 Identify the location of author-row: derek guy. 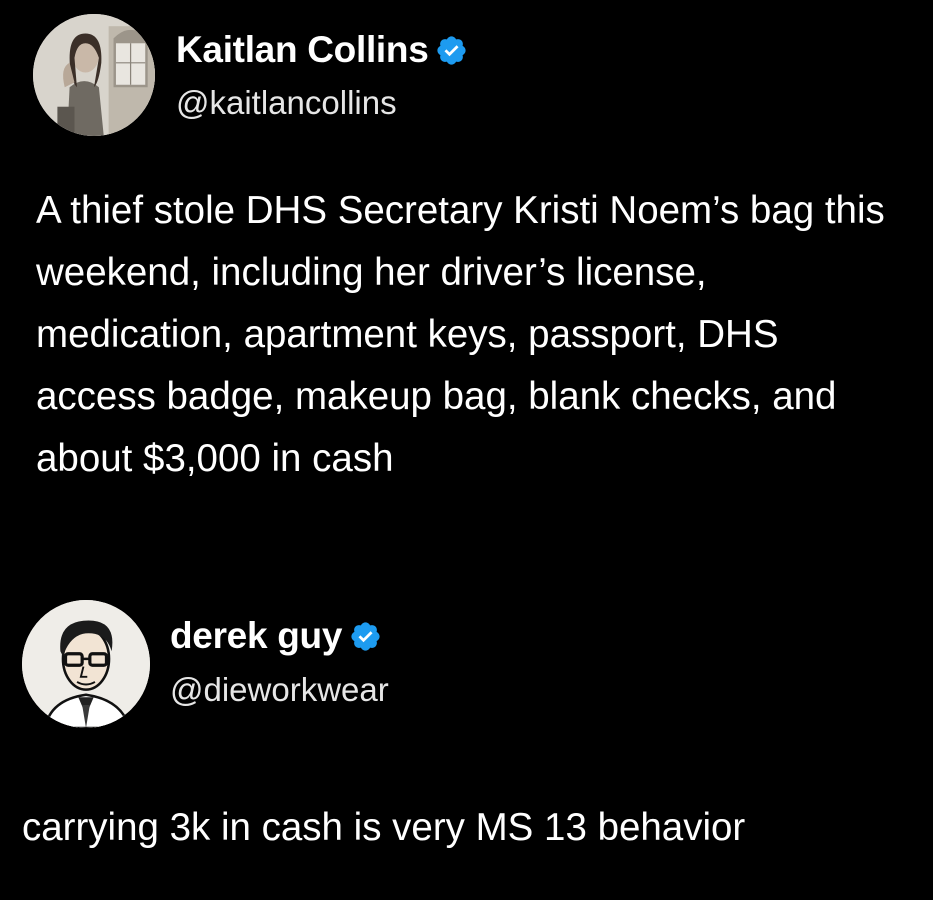
(276, 636).